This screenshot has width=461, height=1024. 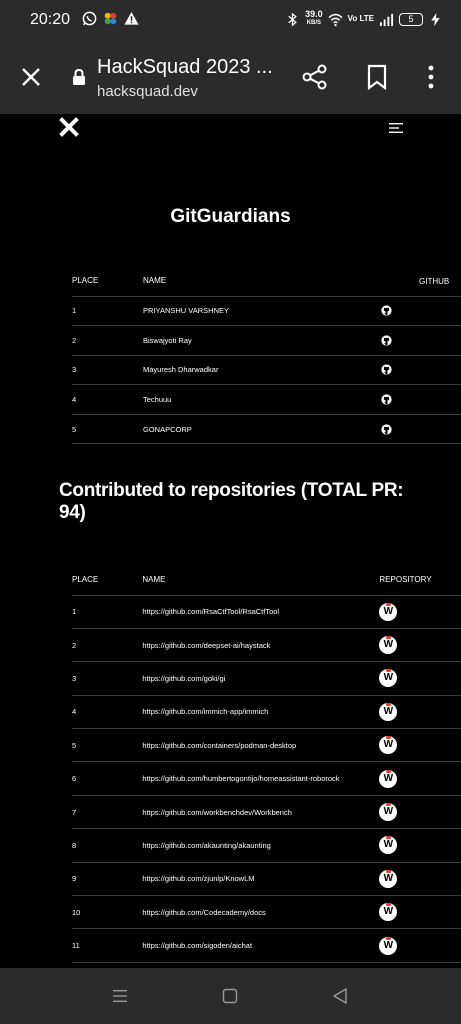 I want to click on table-row: 8 https://github.com/akaunting/akaunting W, so click(x=266, y=845).